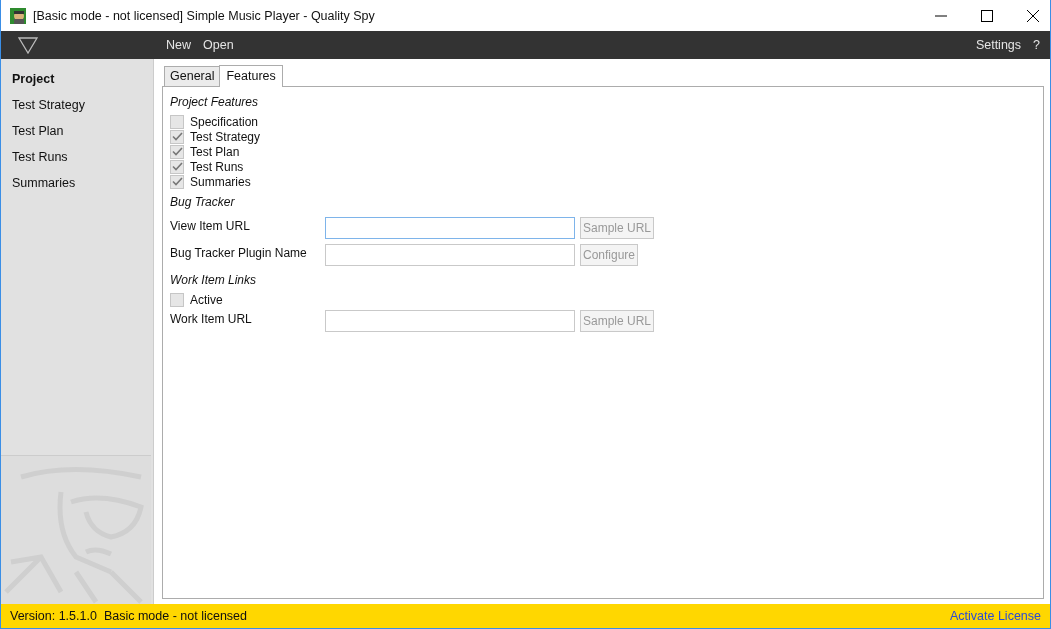 The height and width of the screenshot is (629, 1051). What do you see at coordinates (214, 102) in the screenshot?
I see `section-heading: Project Features` at bounding box center [214, 102].